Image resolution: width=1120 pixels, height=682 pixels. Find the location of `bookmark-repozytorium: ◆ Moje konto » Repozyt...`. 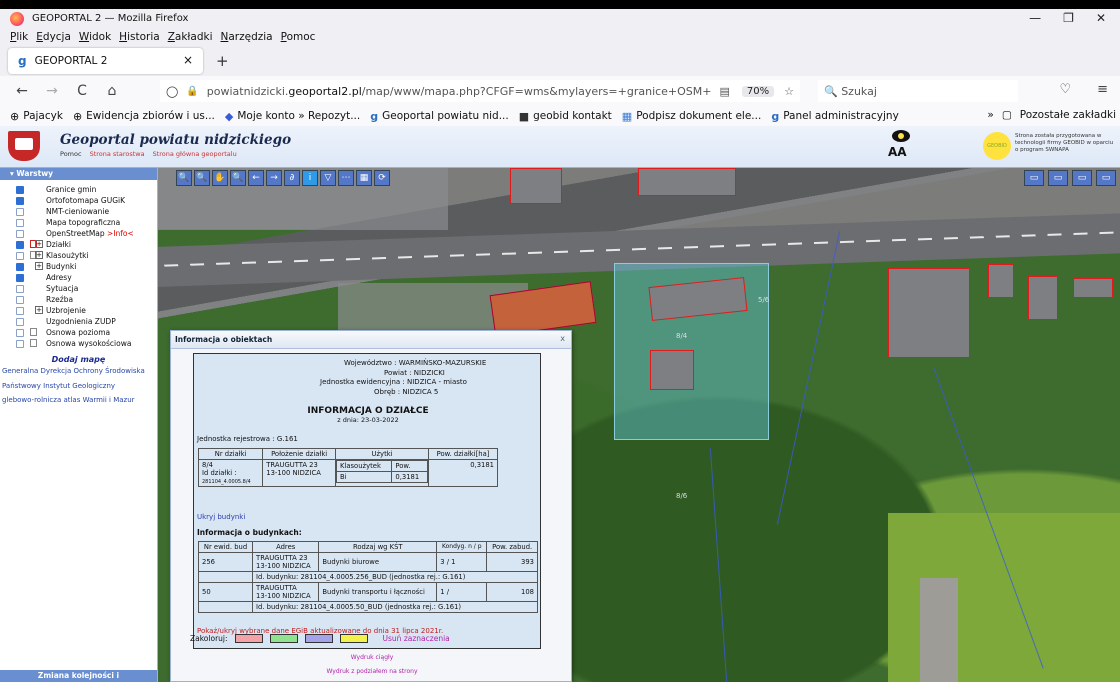

bookmark-repozytorium: ◆ Moje konto » Repozyt... is located at coordinates (292, 116).